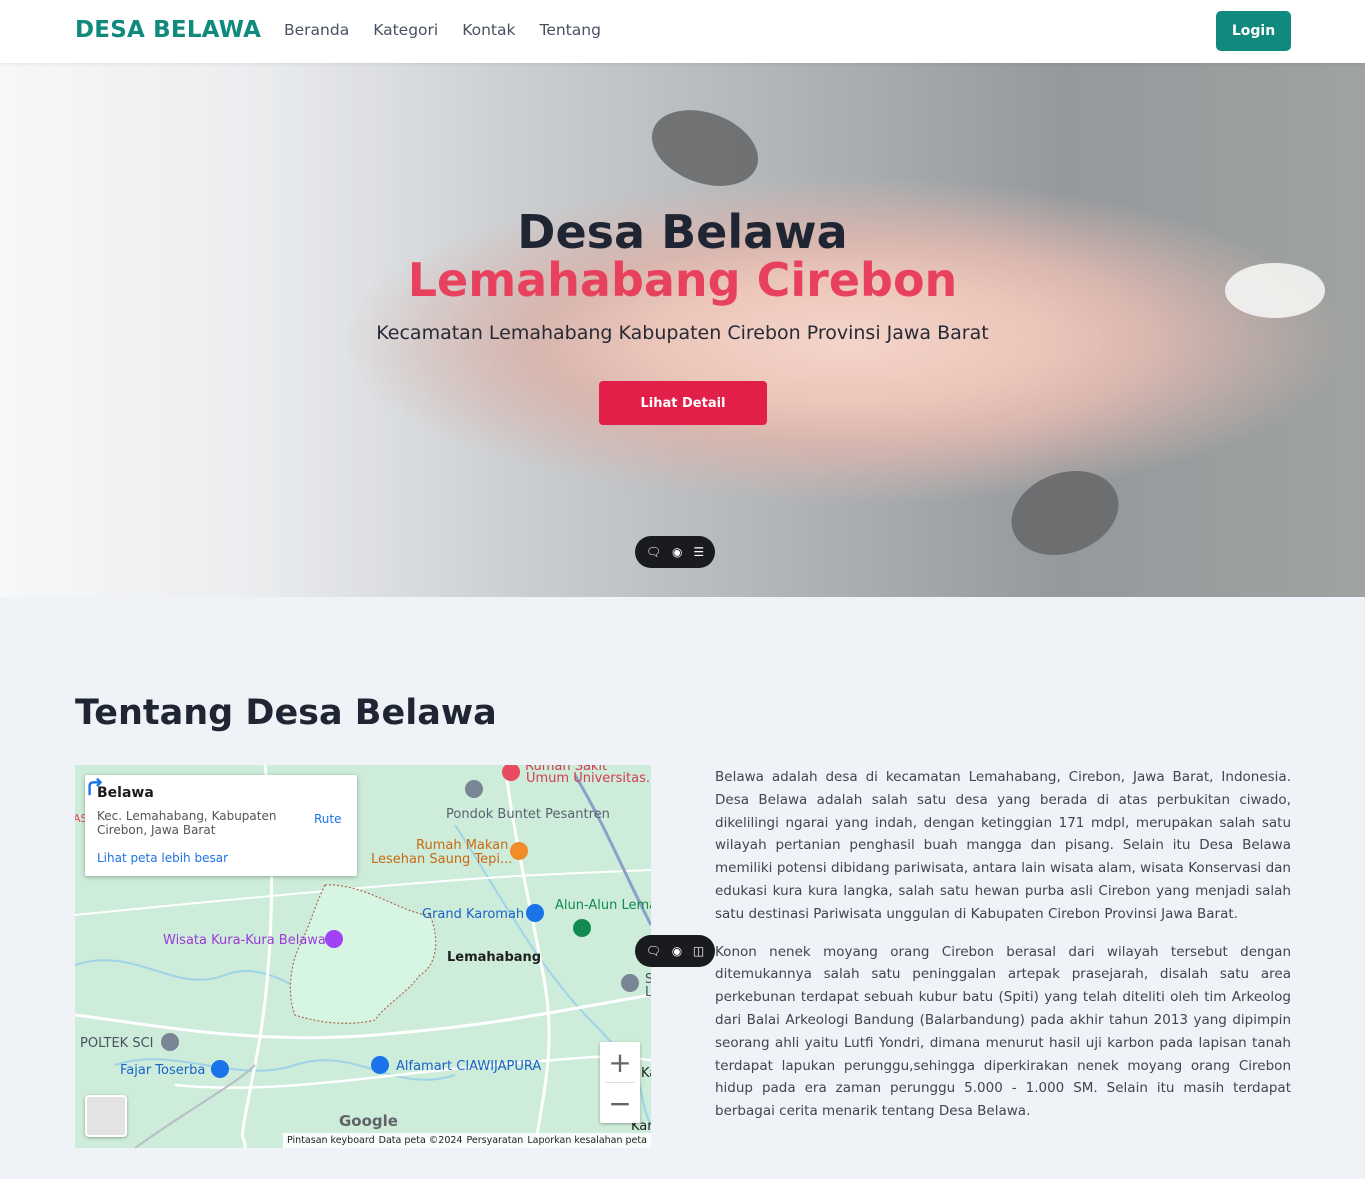 Image resolution: width=1365 pixels, height=1179 pixels. I want to click on map-label-alun-alun: Alun-Alun Lema, so click(603, 905).